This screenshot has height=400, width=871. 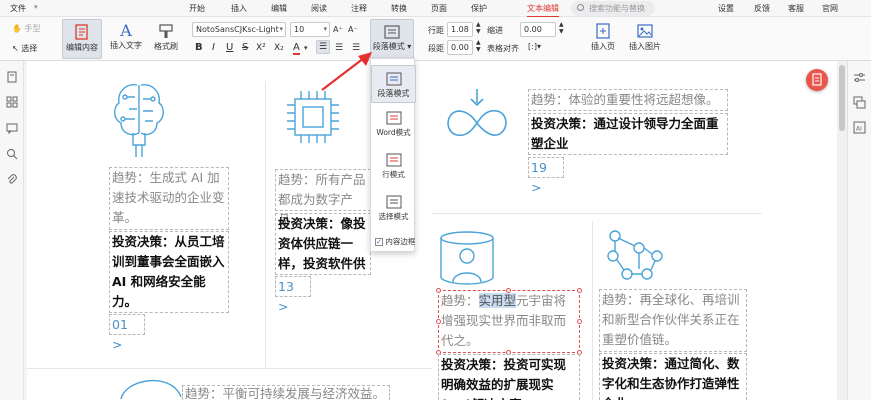 I want to click on trend-text-3: 趋势：体验的重要性将远超想像。, so click(x=628, y=100).